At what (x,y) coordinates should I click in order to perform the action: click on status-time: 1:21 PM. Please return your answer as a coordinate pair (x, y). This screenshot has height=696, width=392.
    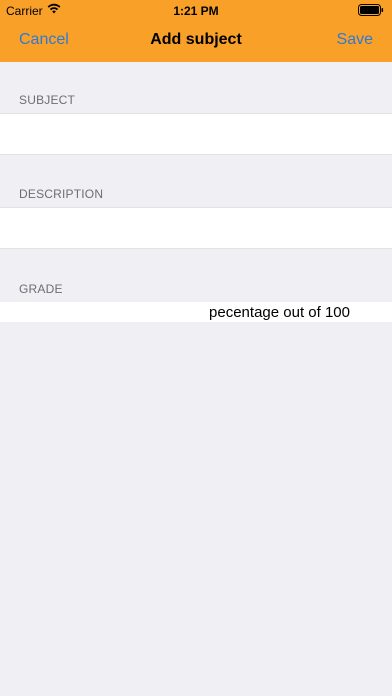
    Looking at the image, I should click on (196, 11).